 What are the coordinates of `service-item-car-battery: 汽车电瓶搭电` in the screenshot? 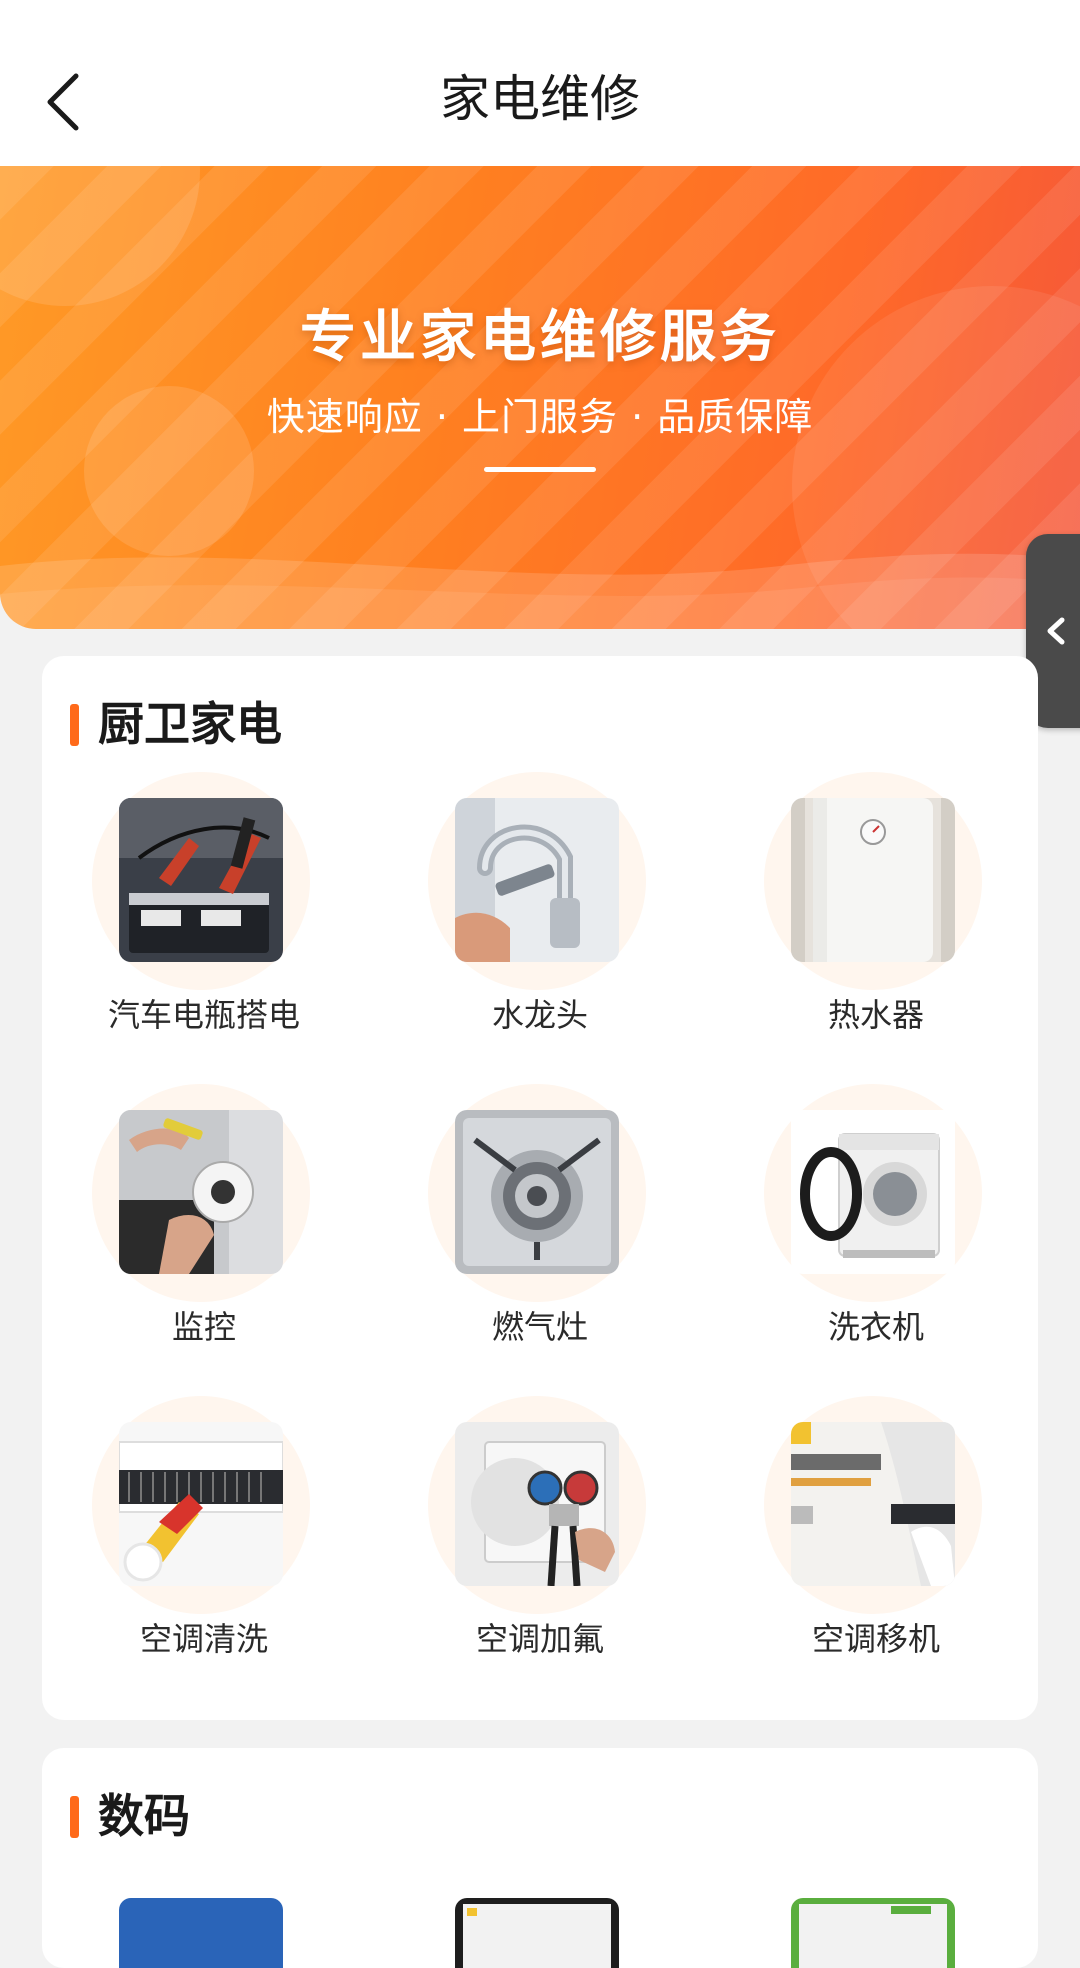 It's located at (204, 922).